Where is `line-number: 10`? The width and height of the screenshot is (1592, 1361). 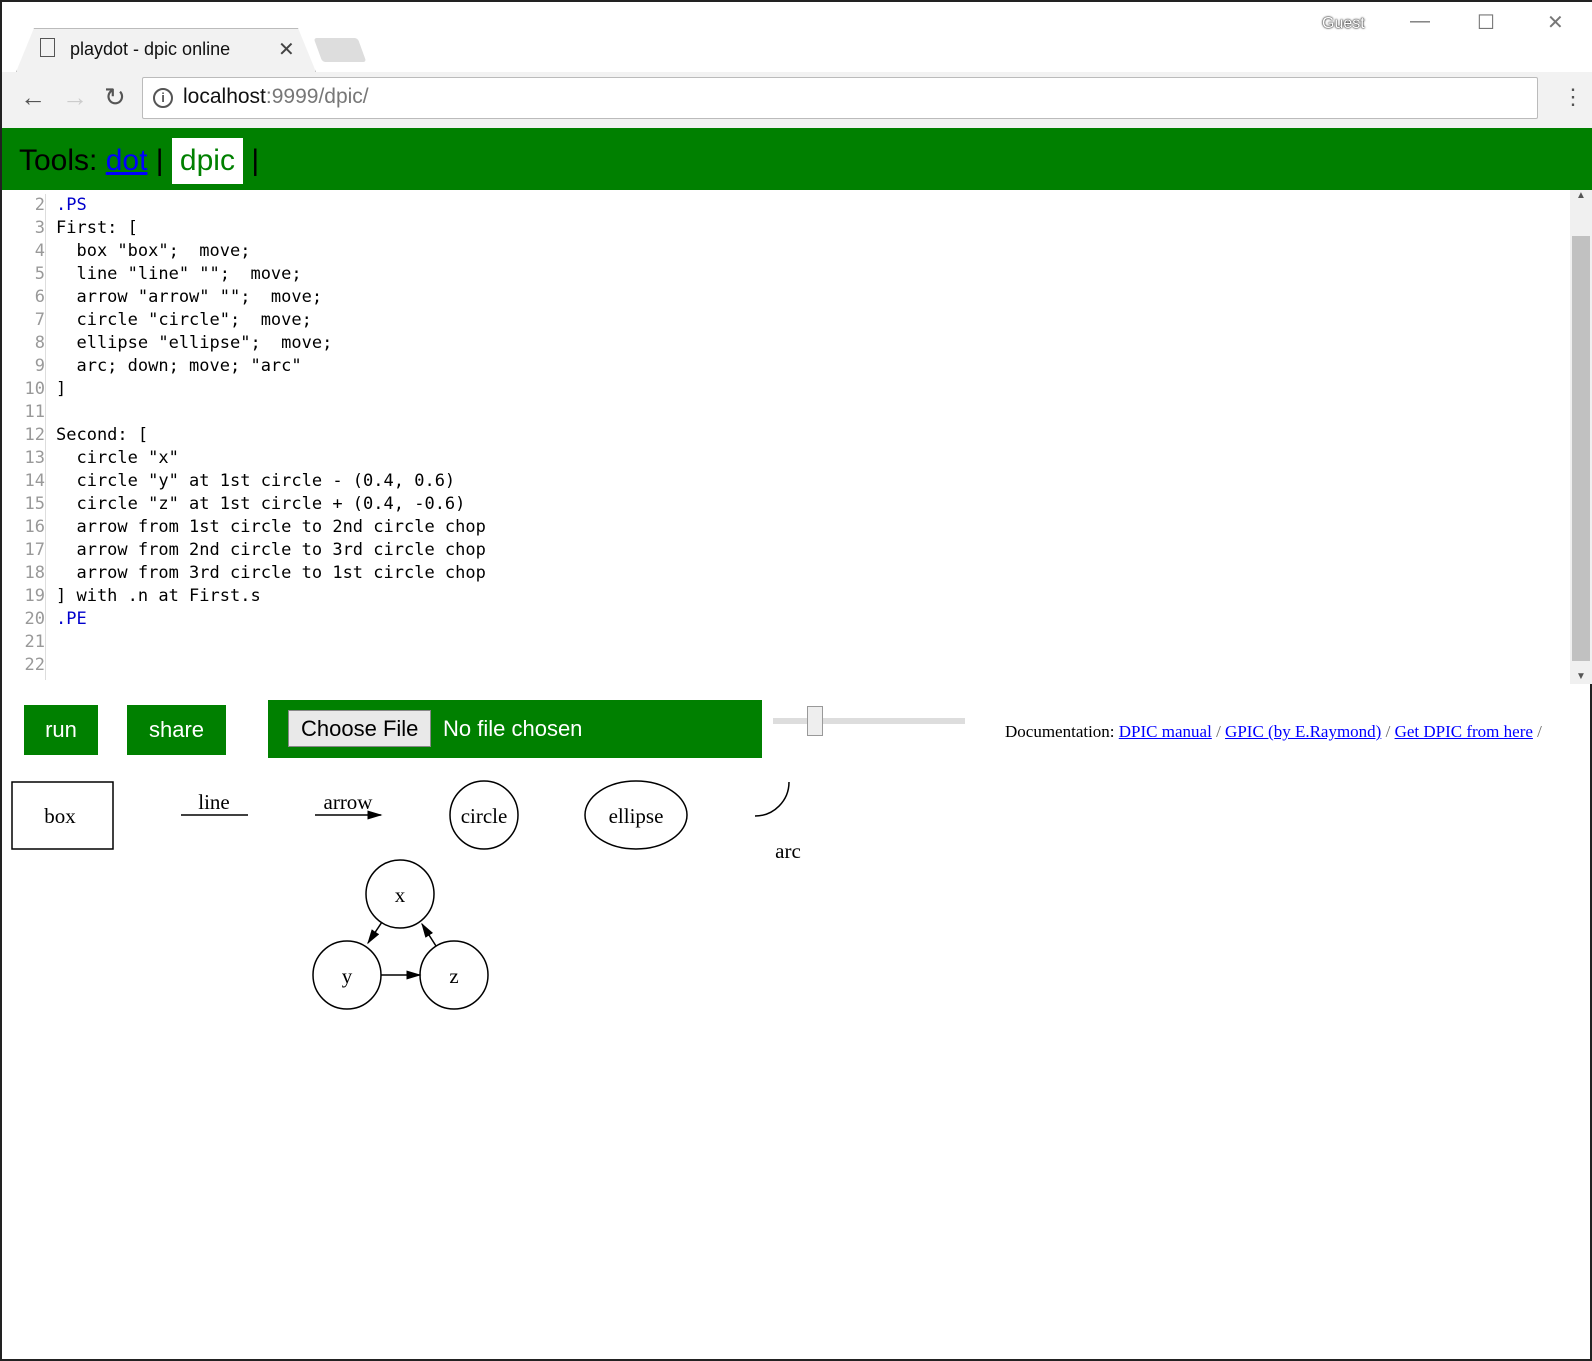 line-number: 10 is located at coordinates (34, 389).